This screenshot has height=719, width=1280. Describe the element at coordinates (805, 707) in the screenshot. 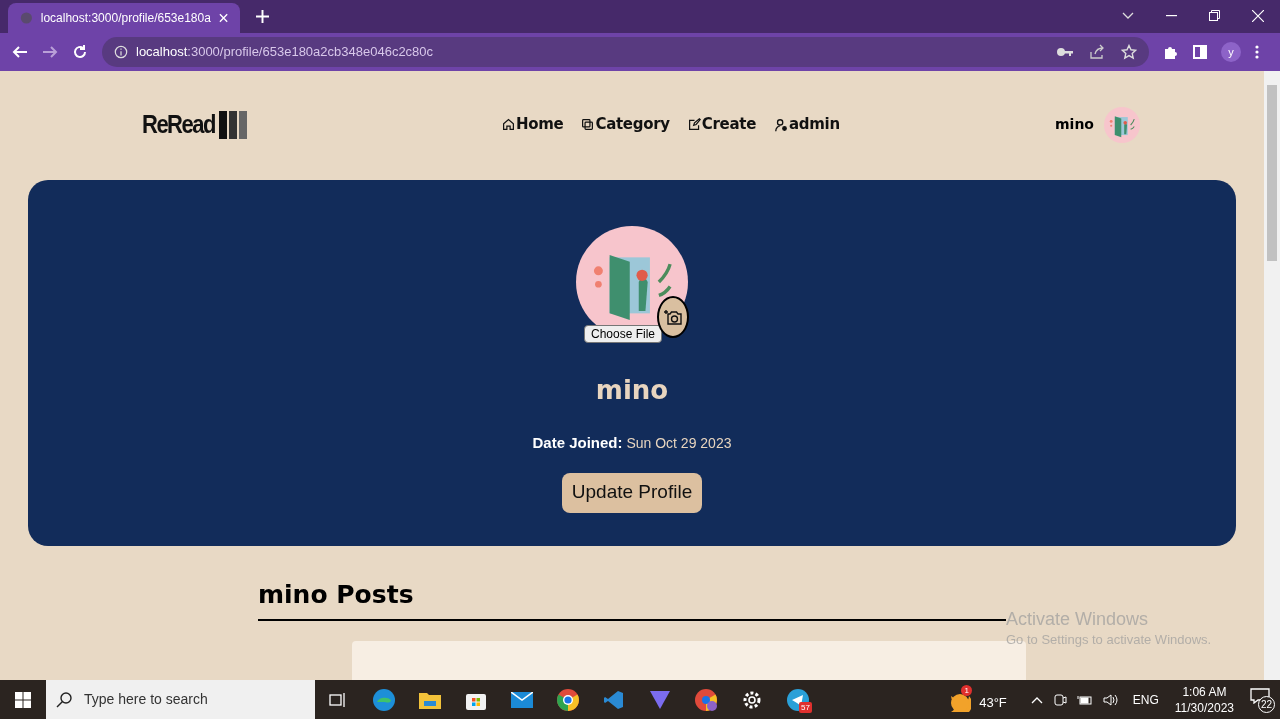

I see `telegram-badge: 57` at that location.